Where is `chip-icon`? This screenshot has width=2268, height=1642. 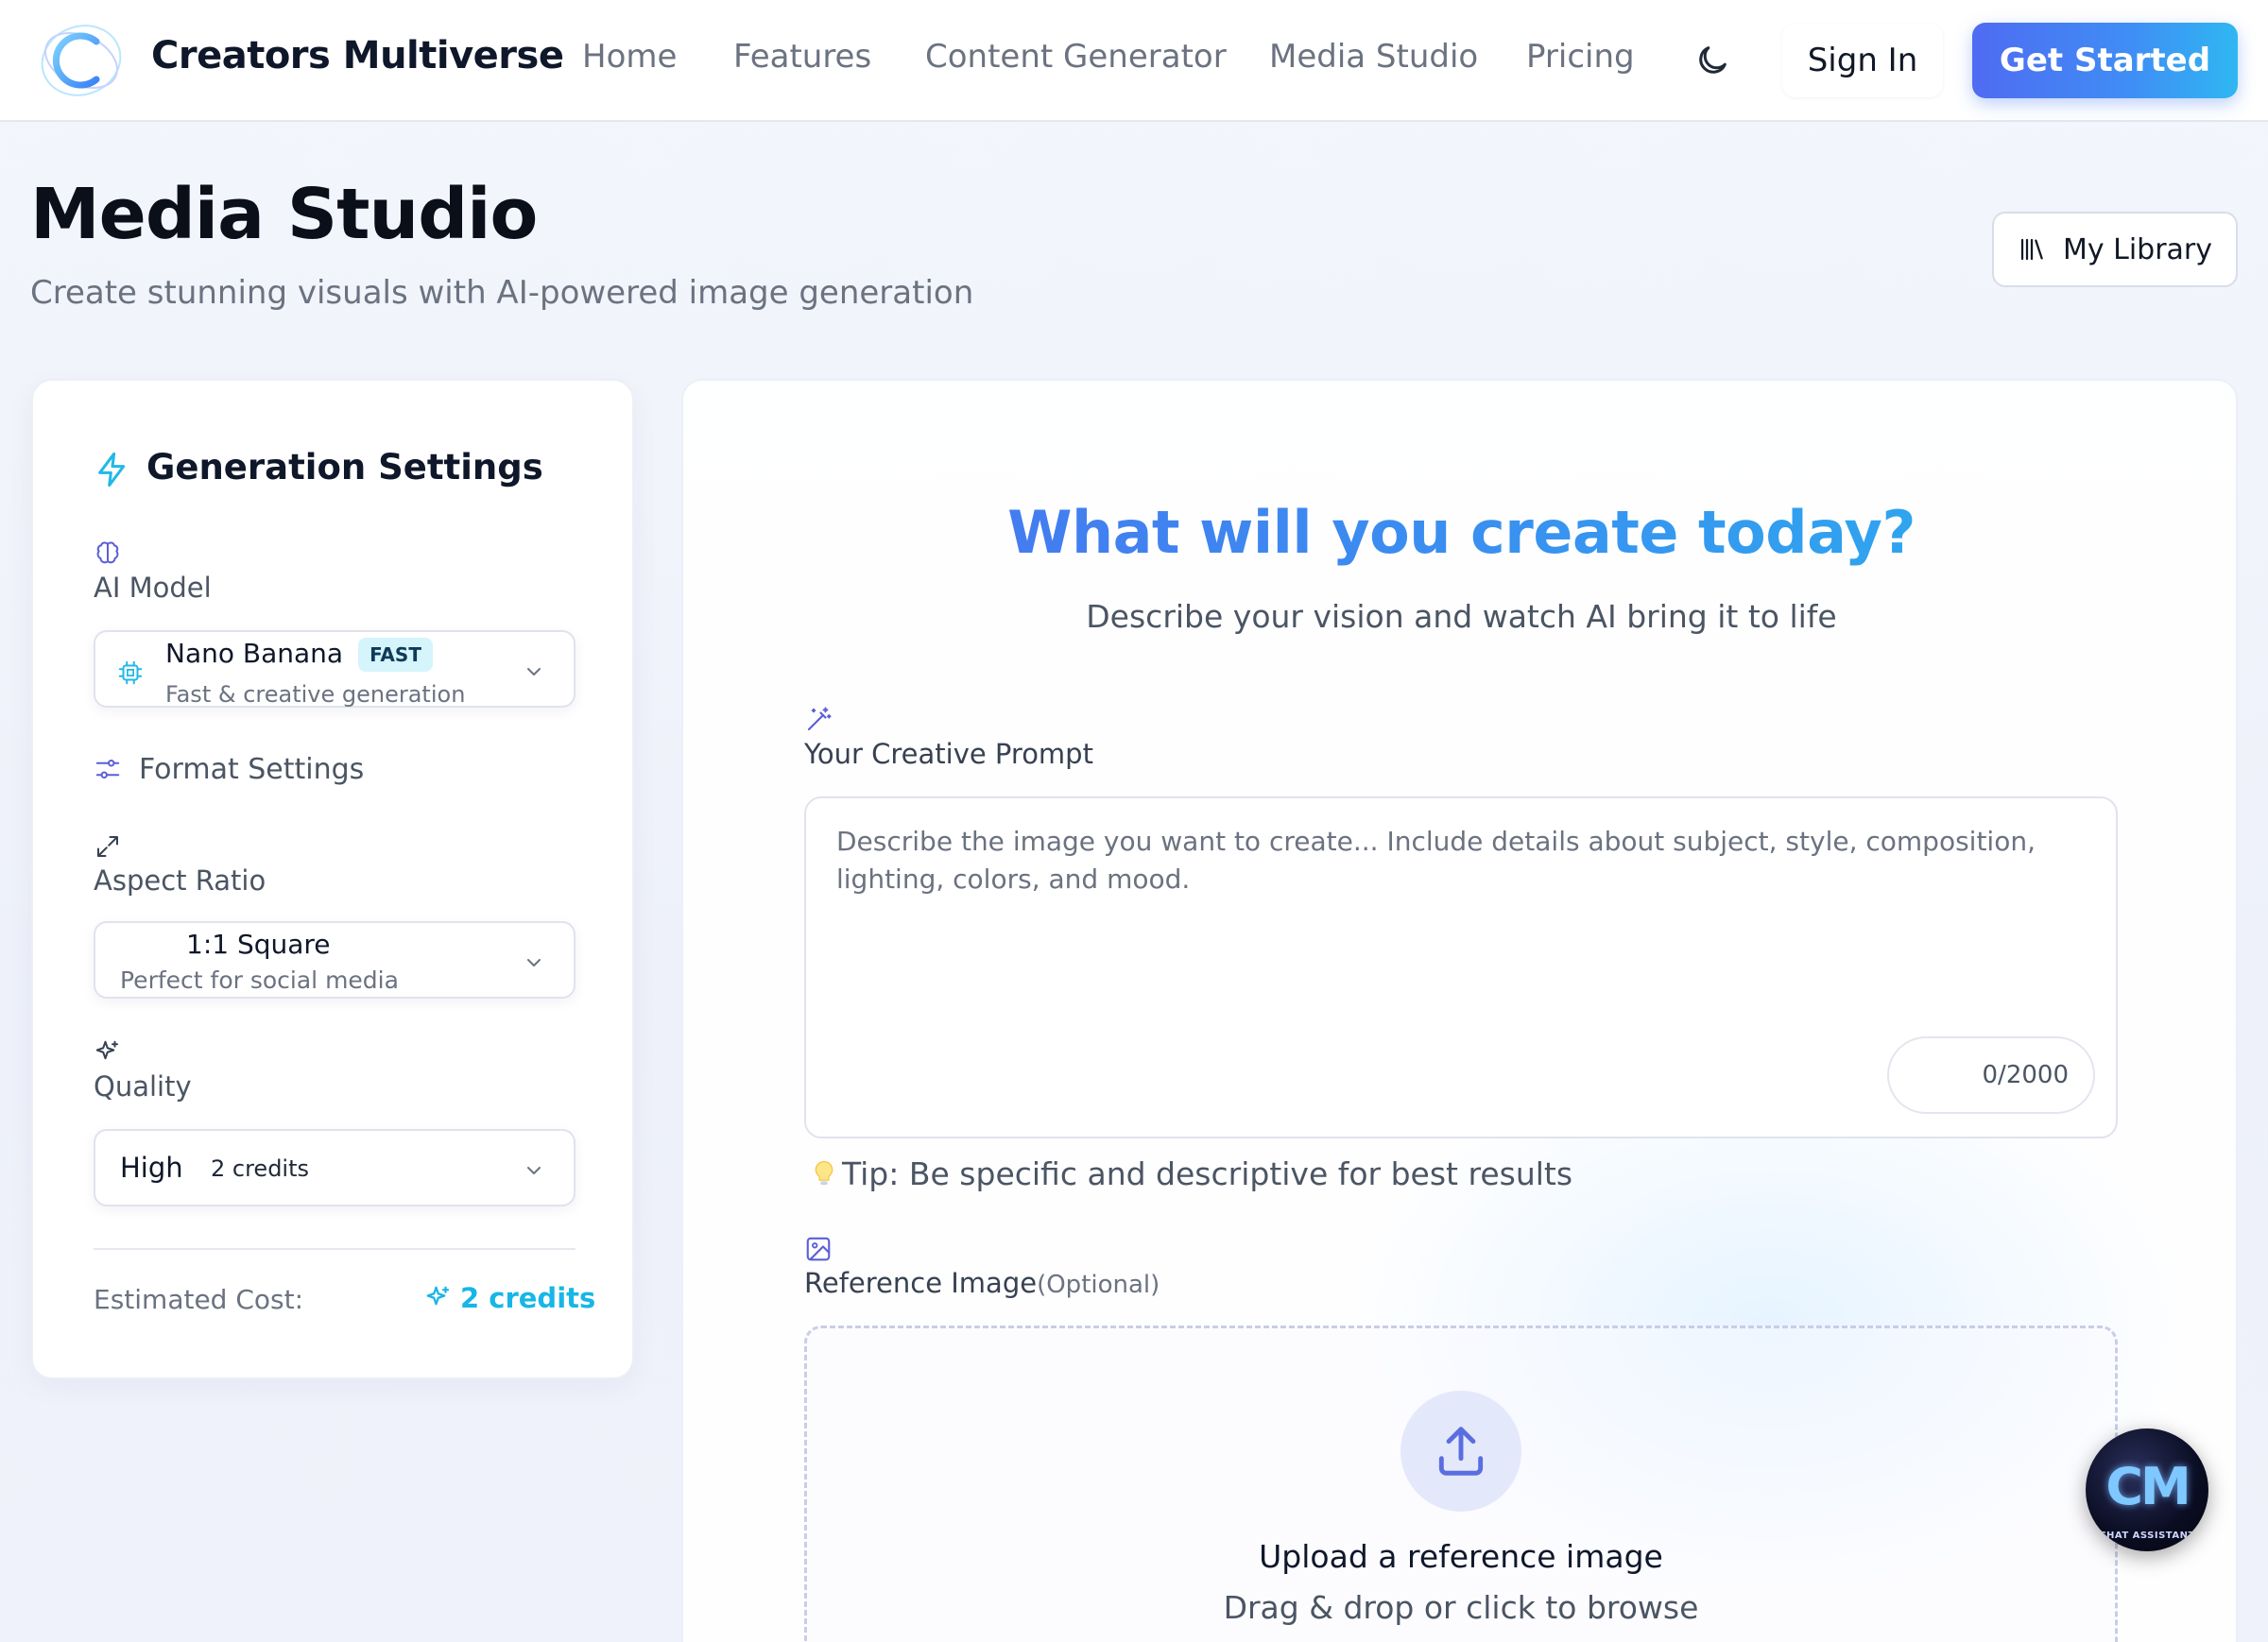
chip-icon is located at coordinates (130, 672).